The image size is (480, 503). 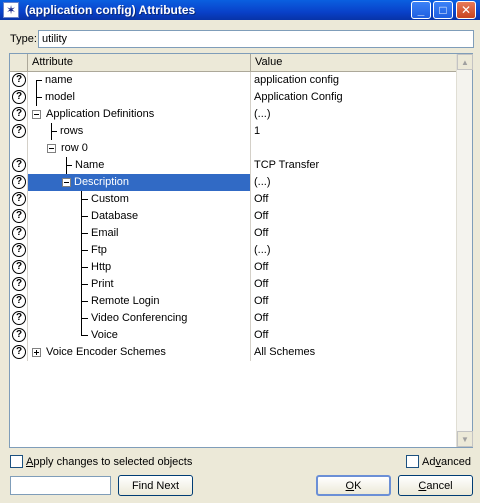 I want to click on value-cell: 1, so click(x=353, y=131).